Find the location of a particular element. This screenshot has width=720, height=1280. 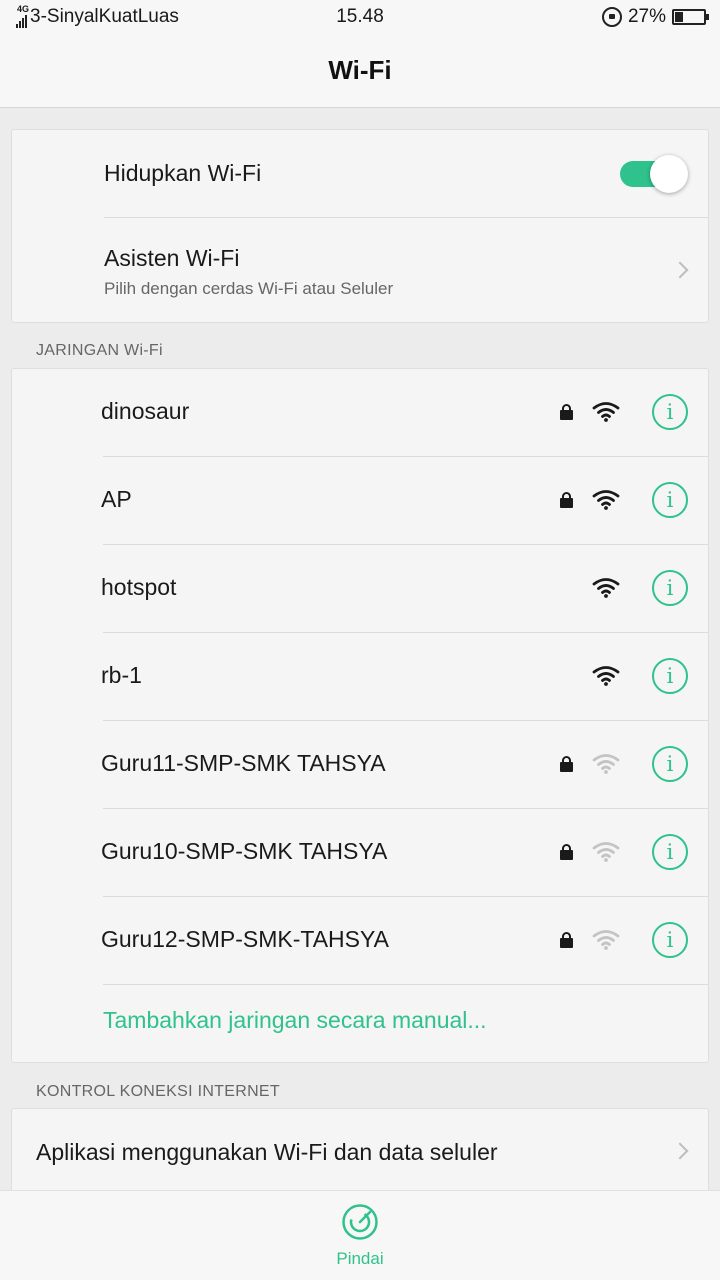

toggle-knob is located at coordinates (669, 174).